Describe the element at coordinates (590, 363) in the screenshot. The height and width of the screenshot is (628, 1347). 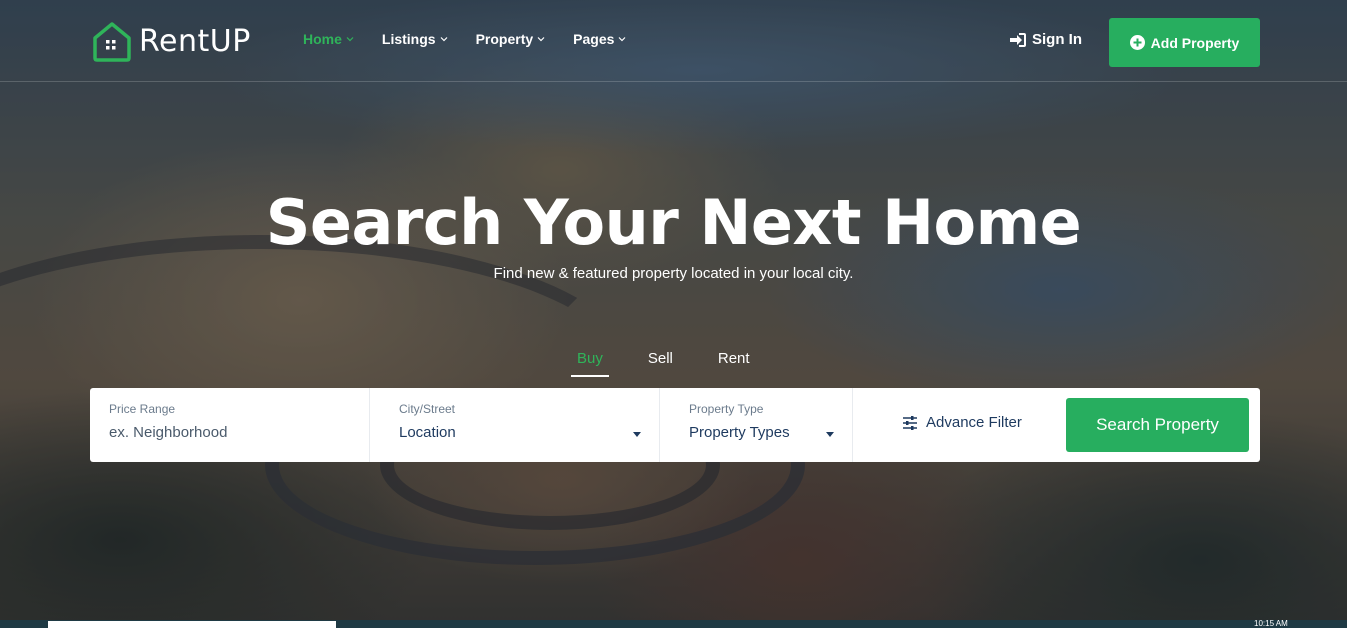
I see `tab-buy: Buy` at that location.